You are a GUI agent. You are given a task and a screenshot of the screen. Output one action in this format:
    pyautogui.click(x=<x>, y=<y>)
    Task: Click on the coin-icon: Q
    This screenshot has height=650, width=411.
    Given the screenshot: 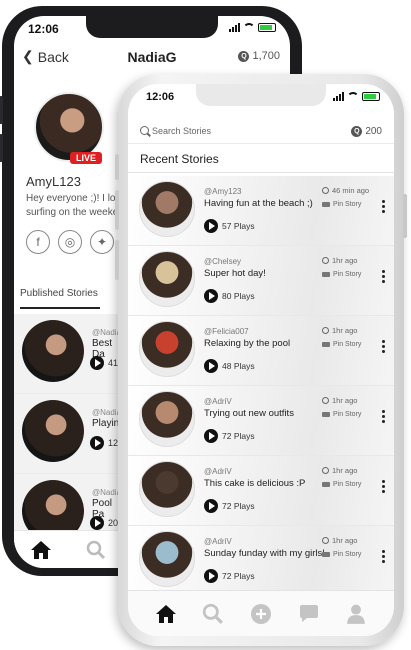 What is the action you would take?
    pyautogui.click(x=357, y=131)
    